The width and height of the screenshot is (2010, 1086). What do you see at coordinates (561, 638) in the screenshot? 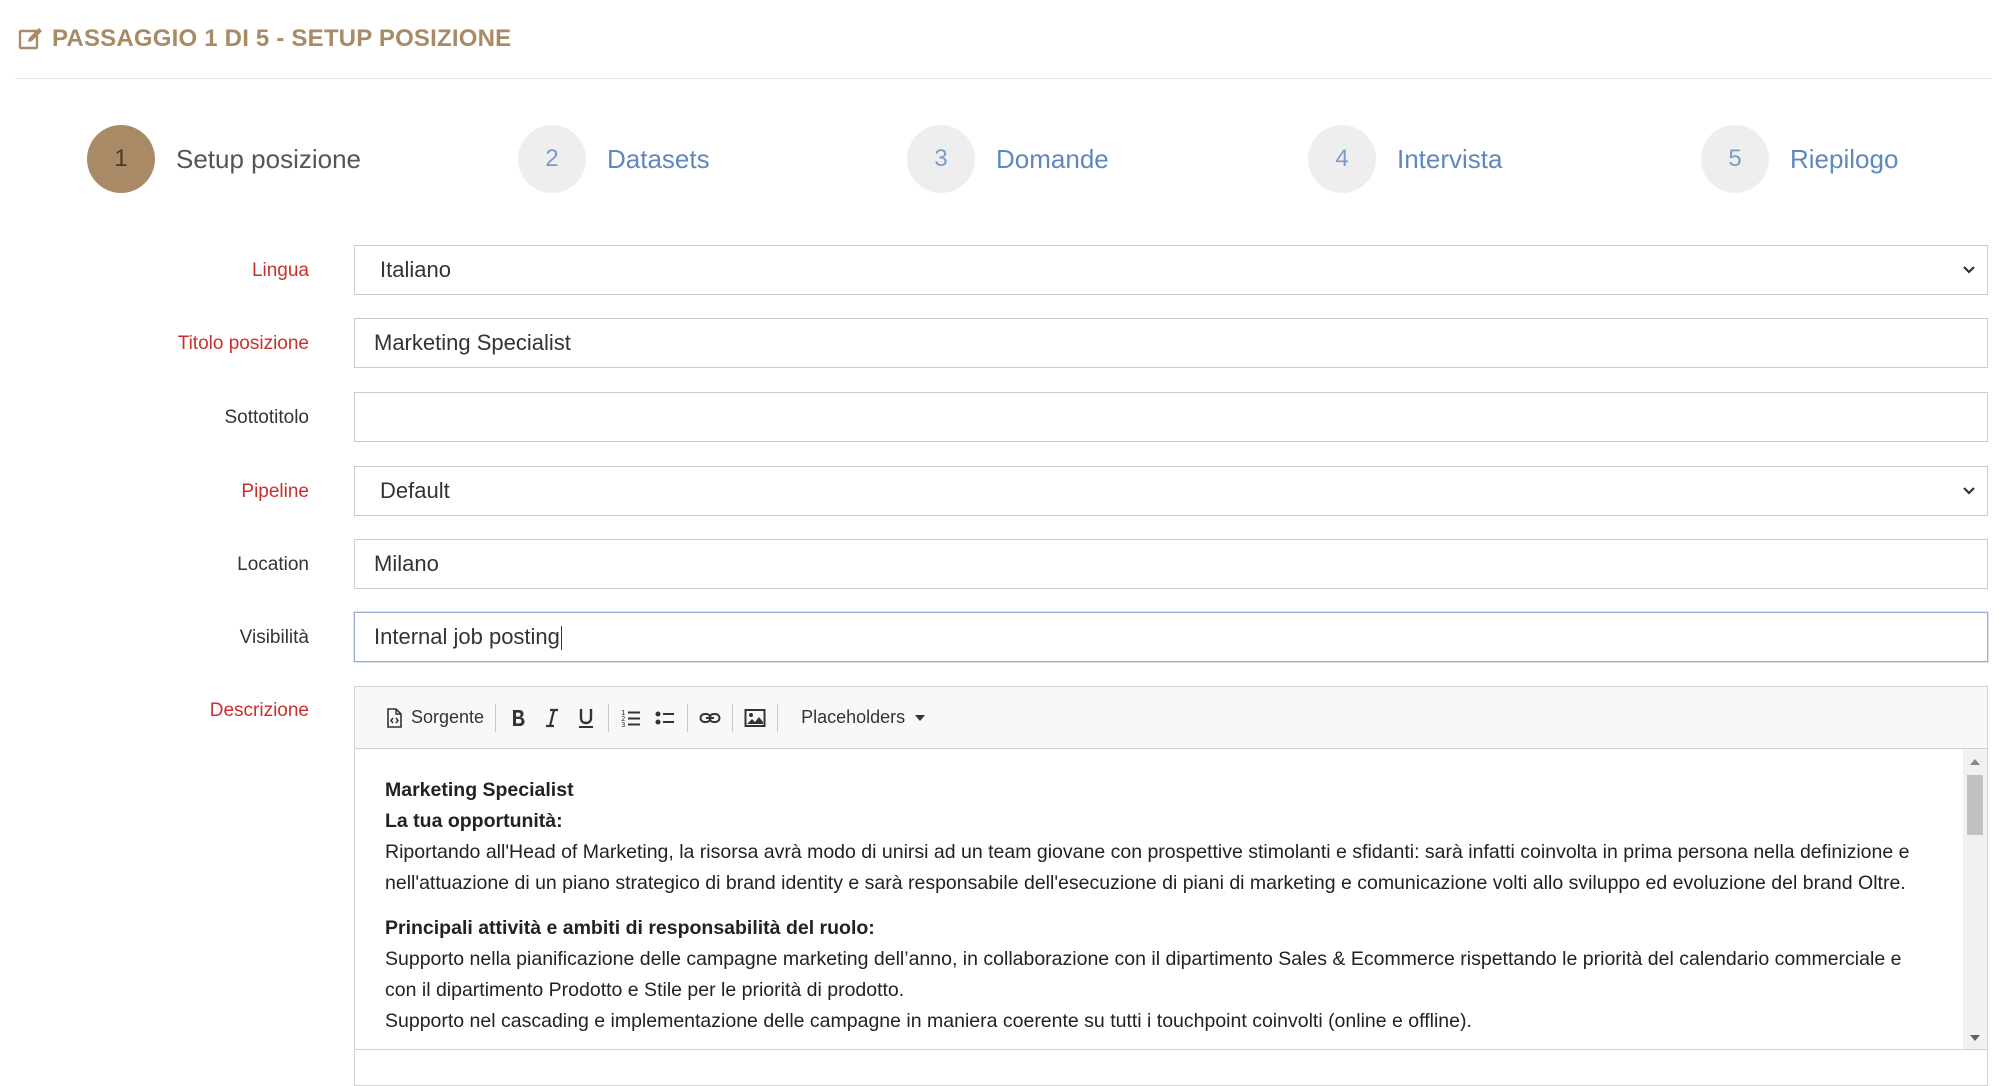
I see `text-cursor` at bounding box center [561, 638].